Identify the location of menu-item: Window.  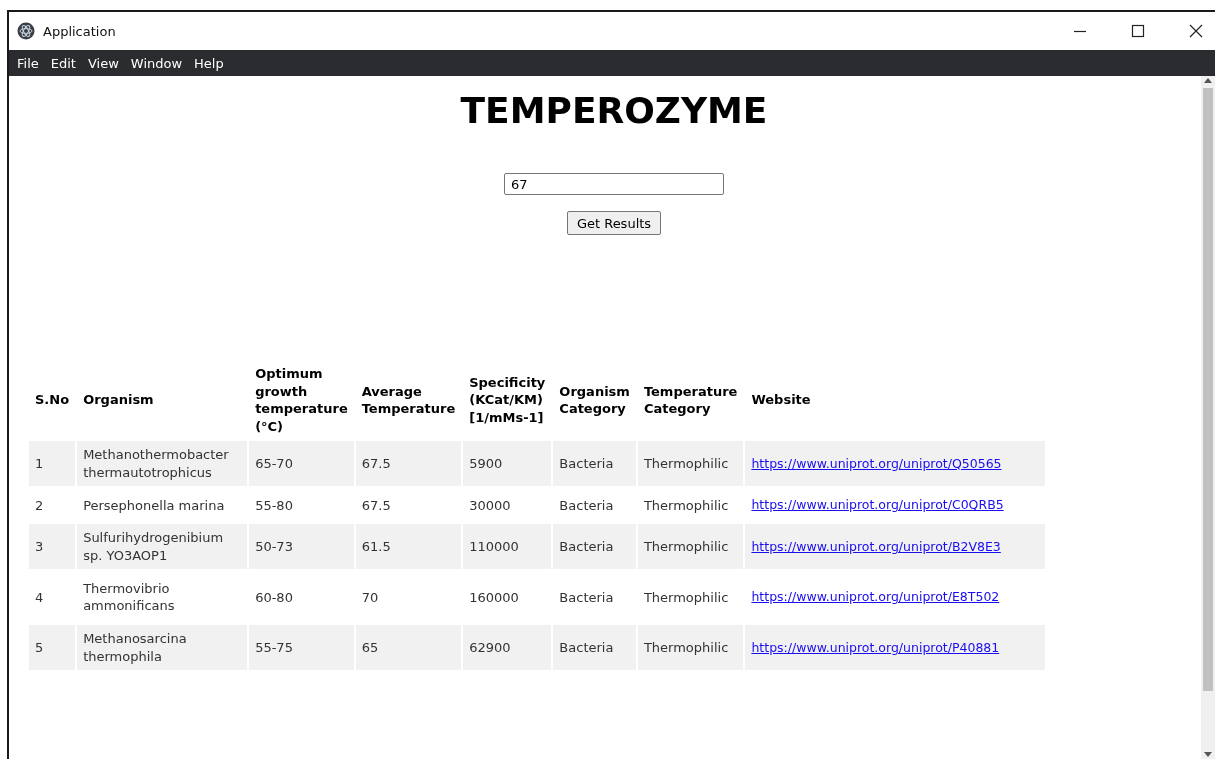
(156, 63).